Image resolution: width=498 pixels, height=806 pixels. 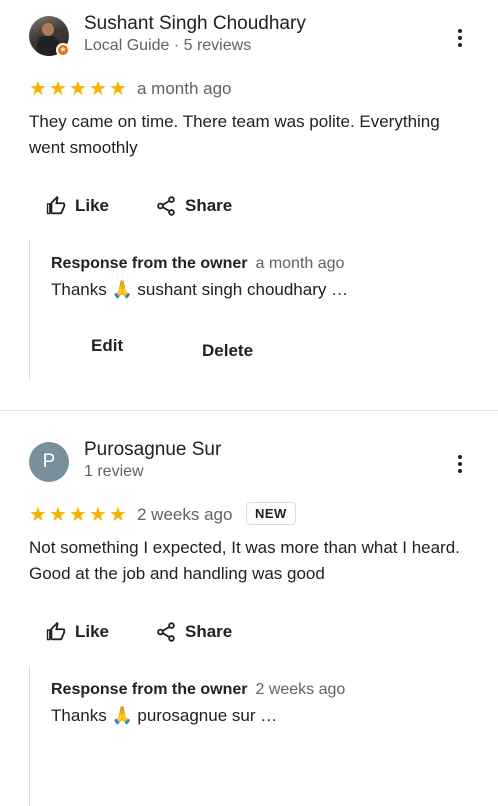 I want to click on owner-response-date: 2 weeks ago, so click(x=300, y=689).